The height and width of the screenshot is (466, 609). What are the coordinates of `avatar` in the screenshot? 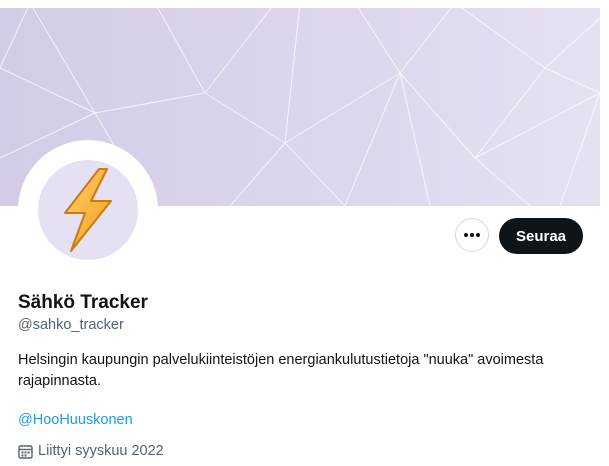 It's located at (88, 210).